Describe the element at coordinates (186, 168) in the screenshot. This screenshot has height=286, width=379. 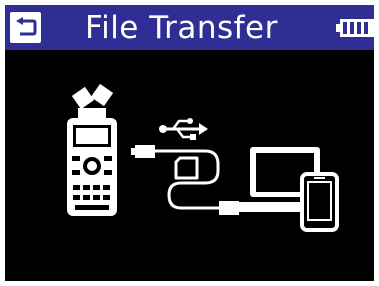
I see `sd-card-icon` at that location.